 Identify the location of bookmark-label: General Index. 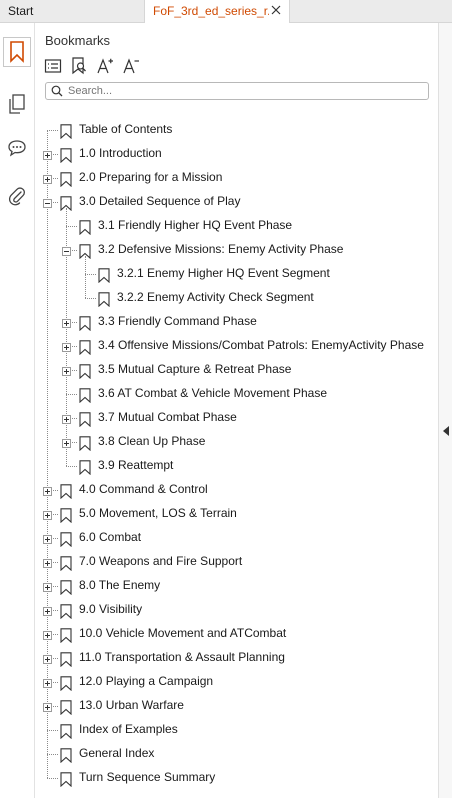
(117, 753).